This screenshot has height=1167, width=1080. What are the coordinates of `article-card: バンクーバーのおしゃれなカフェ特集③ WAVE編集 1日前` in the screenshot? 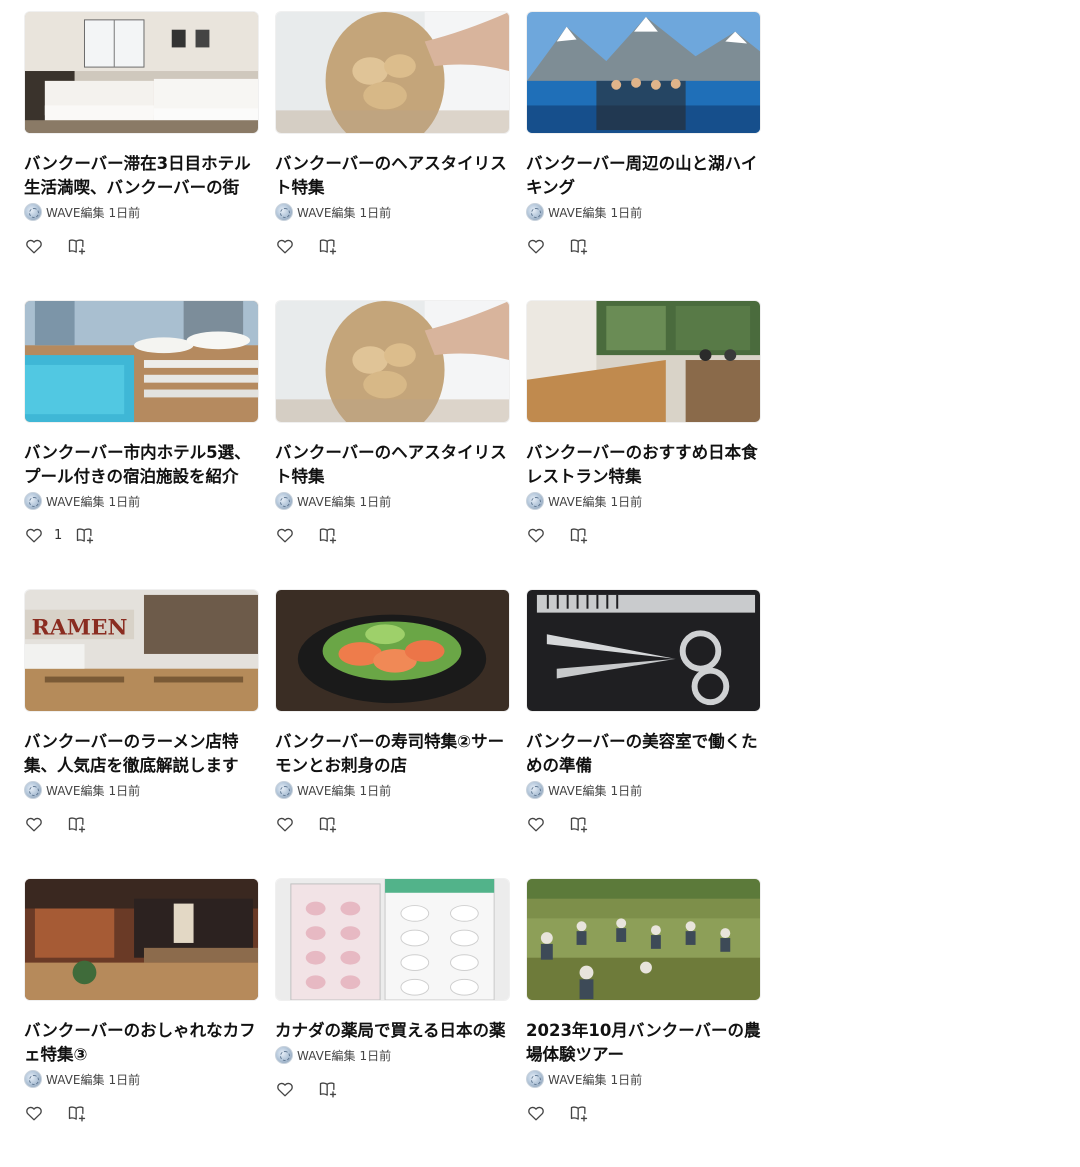 It's located at (141, 1022).